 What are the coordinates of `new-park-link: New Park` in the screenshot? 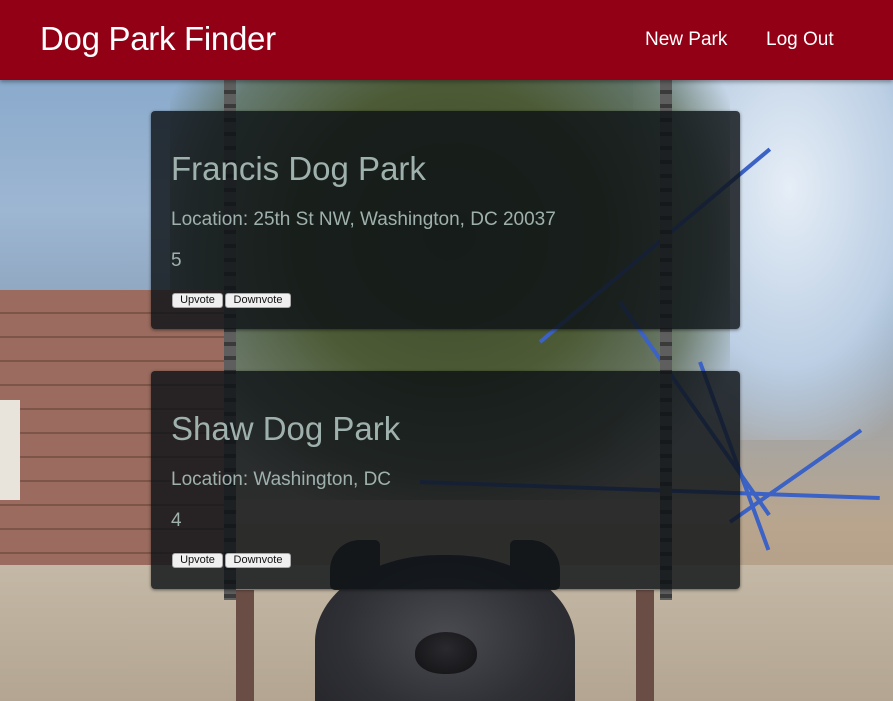 It's located at (686, 40).